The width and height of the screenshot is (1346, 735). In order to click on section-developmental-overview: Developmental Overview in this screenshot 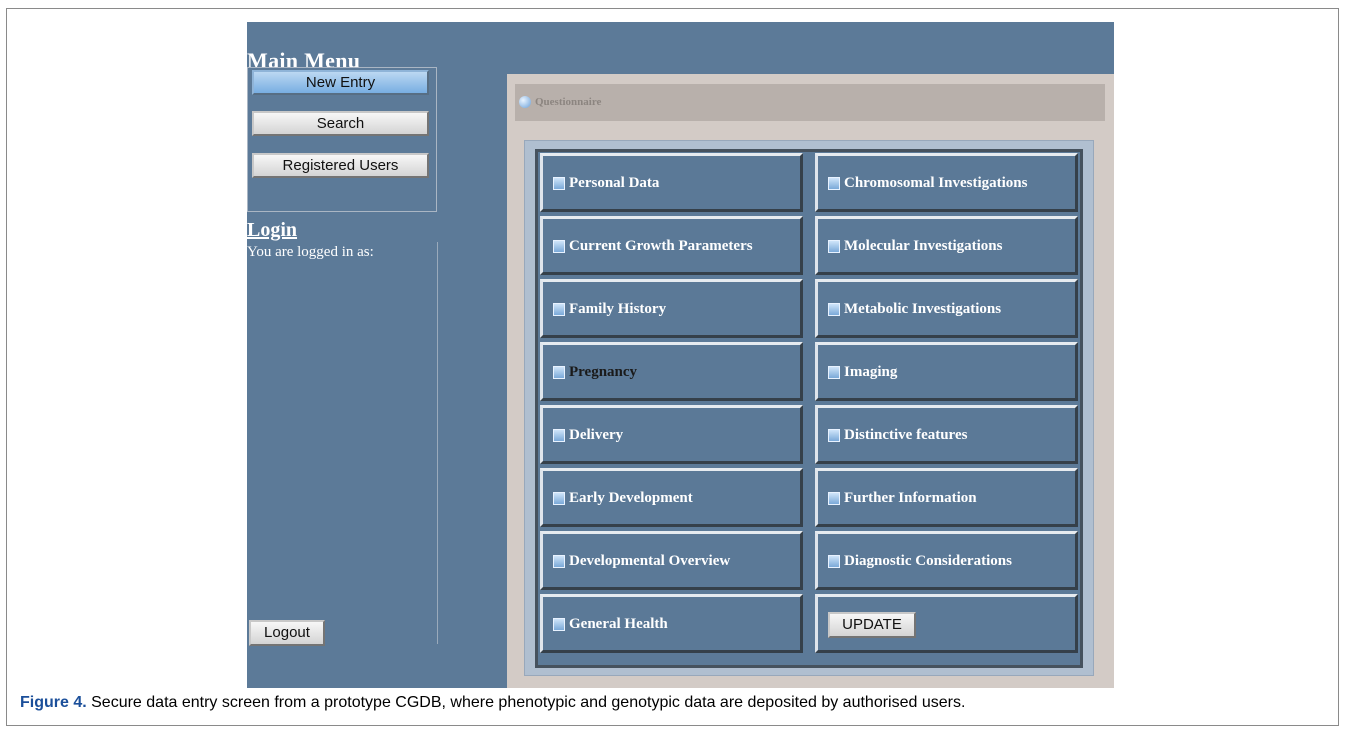, I will do `click(671, 560)`.